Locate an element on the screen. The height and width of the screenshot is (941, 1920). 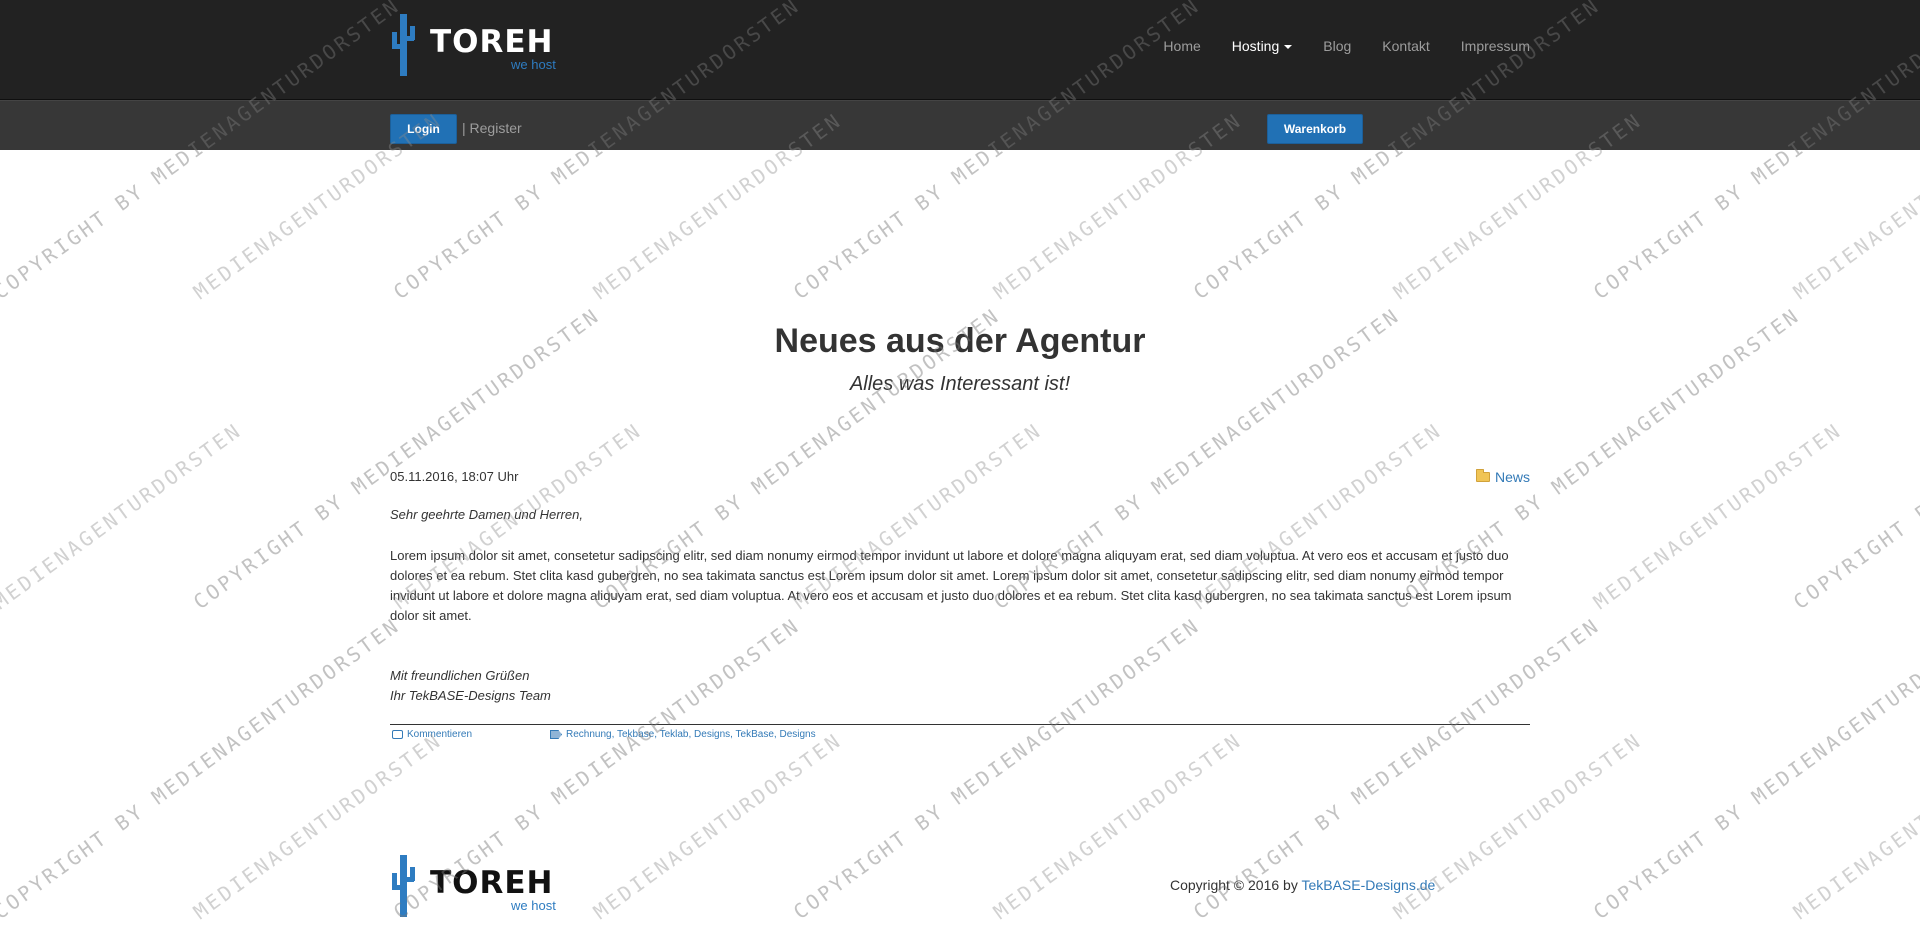
post-salutation: Sehr geehrte Damen und Herren, is located at coordinates (486, 514).